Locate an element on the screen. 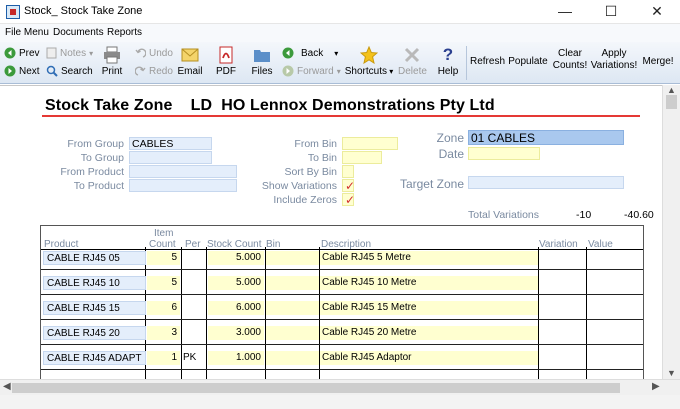  undo-button: Undo is located at coordinates (154, 53).